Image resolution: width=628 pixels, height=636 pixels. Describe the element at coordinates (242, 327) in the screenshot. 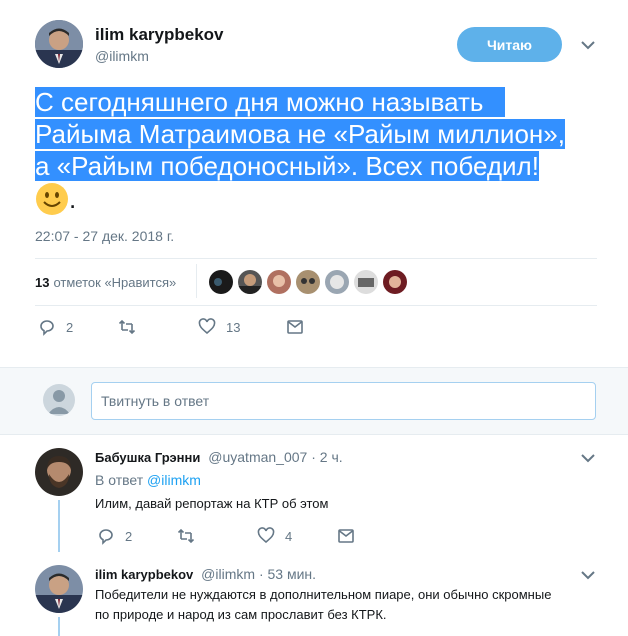

I see `like-button: 13` at that location.